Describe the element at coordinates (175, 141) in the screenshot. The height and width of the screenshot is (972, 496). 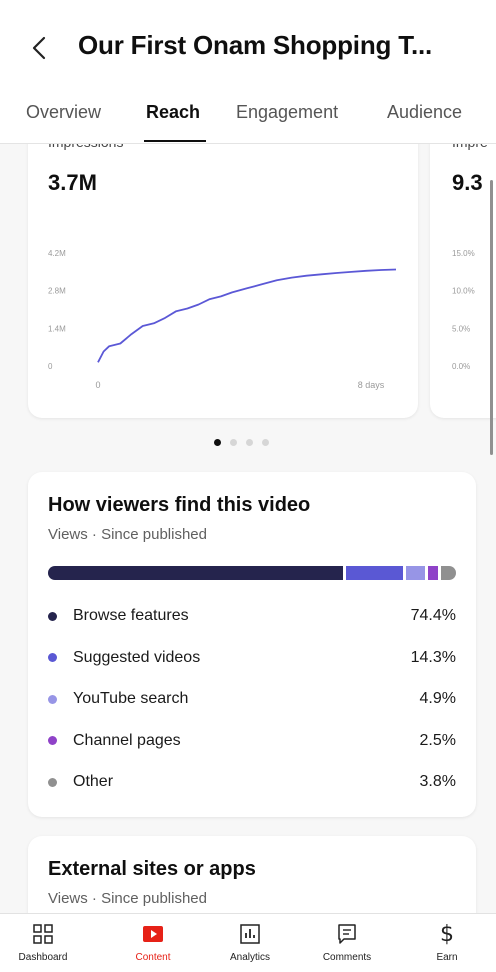
I see `active-tab-indicator` at that location.